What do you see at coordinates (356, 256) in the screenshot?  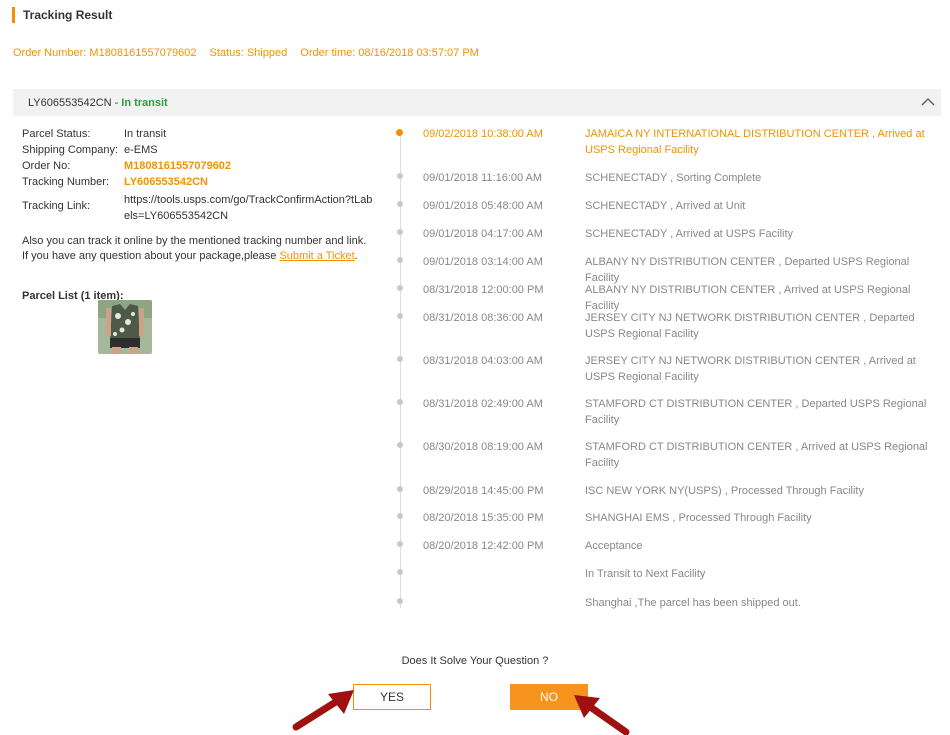 I see `note-end: .` at bounding box center [356, 256].